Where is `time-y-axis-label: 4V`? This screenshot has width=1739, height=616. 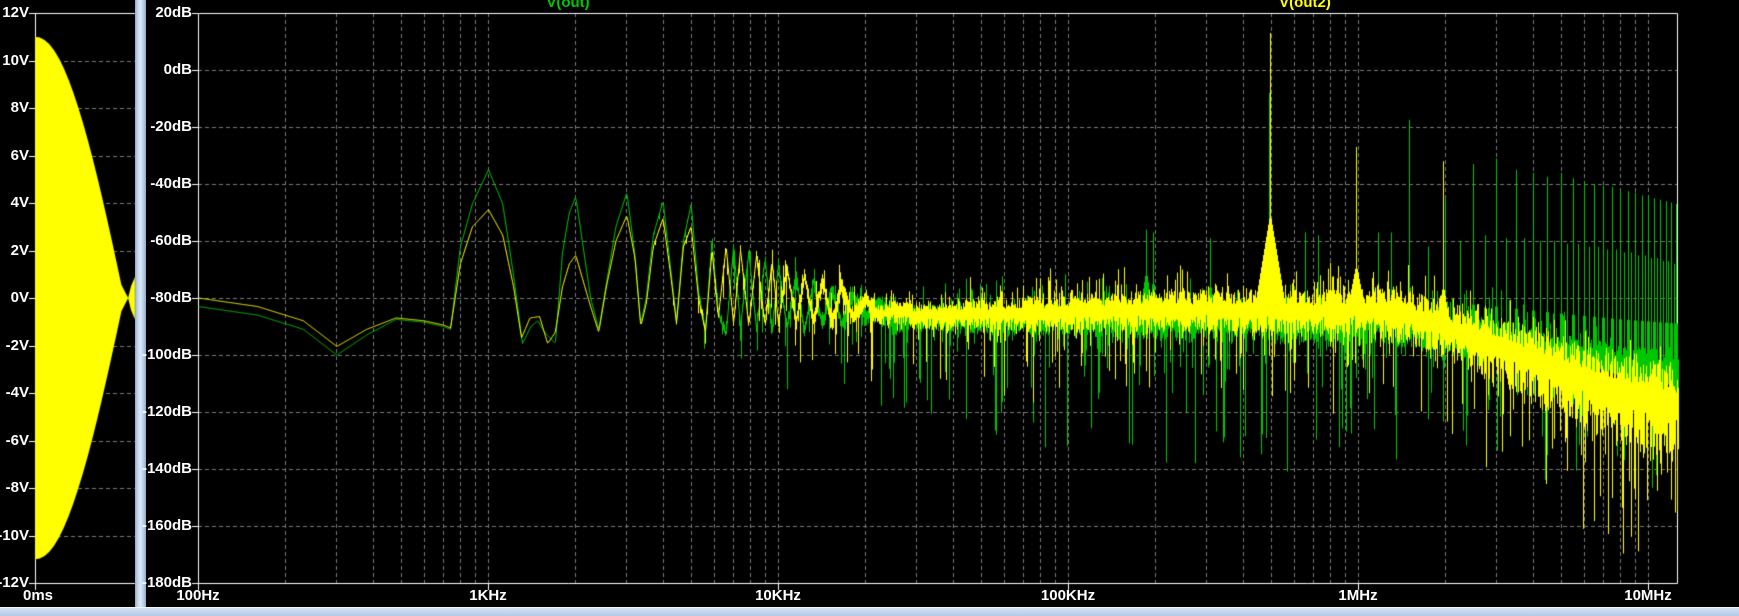 time-y-axis-label: 4V is located at coordinates (19, 202).